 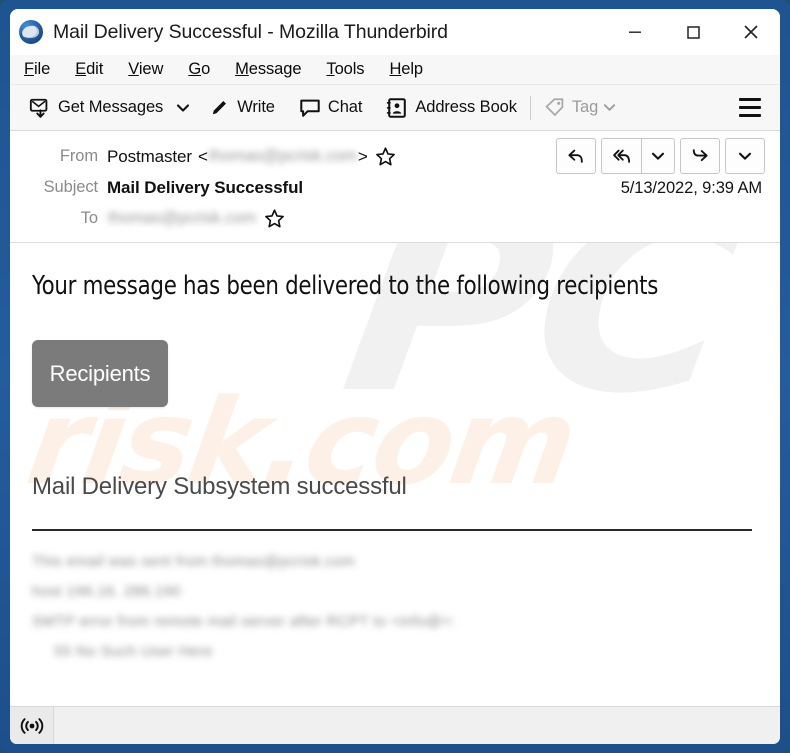 I want to click on pencil-icon, so click(x=219, y=107).